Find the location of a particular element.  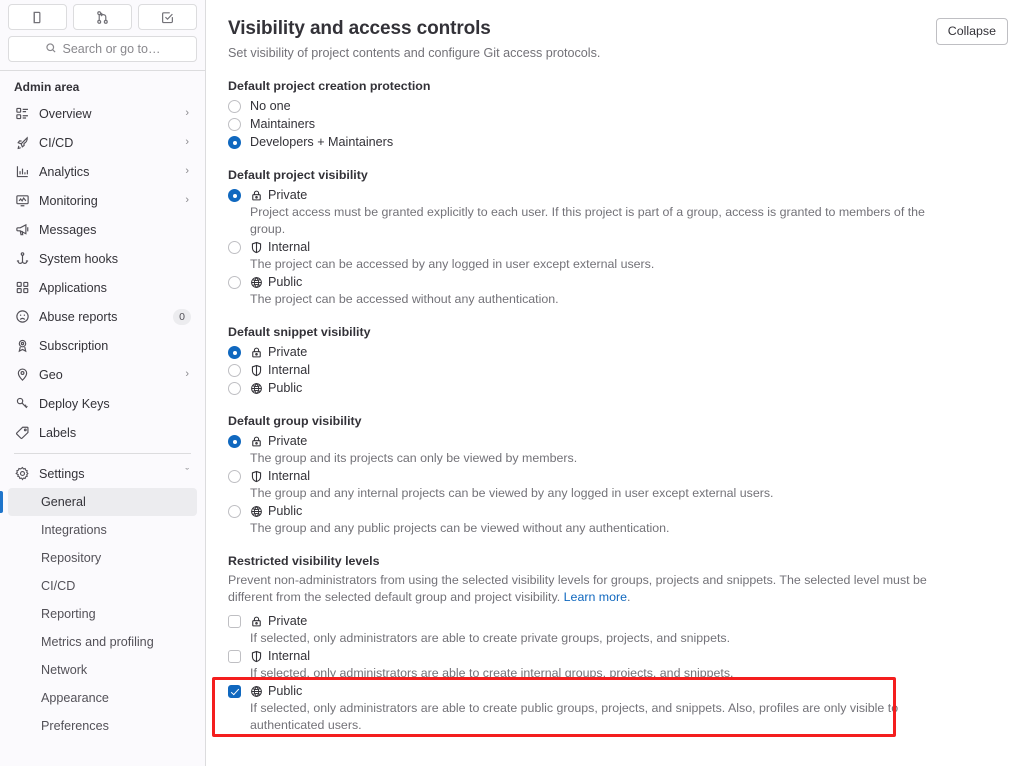

sidebar-settings-item-network: Network is located at coordinates (102, 670).